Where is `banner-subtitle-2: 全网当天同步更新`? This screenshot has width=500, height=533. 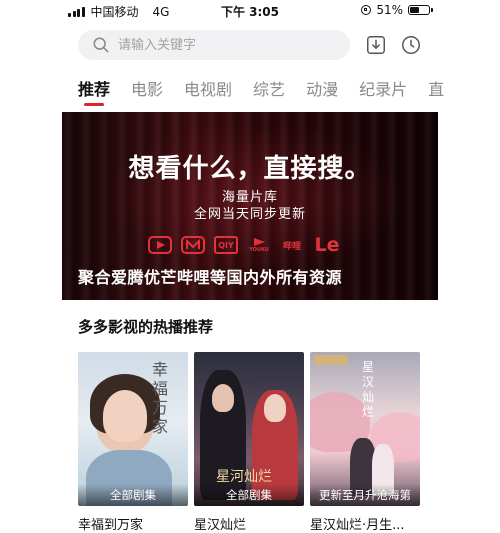 banner-subtitle-2: 全网当天同步更新 is located at coordinates (249, 214).